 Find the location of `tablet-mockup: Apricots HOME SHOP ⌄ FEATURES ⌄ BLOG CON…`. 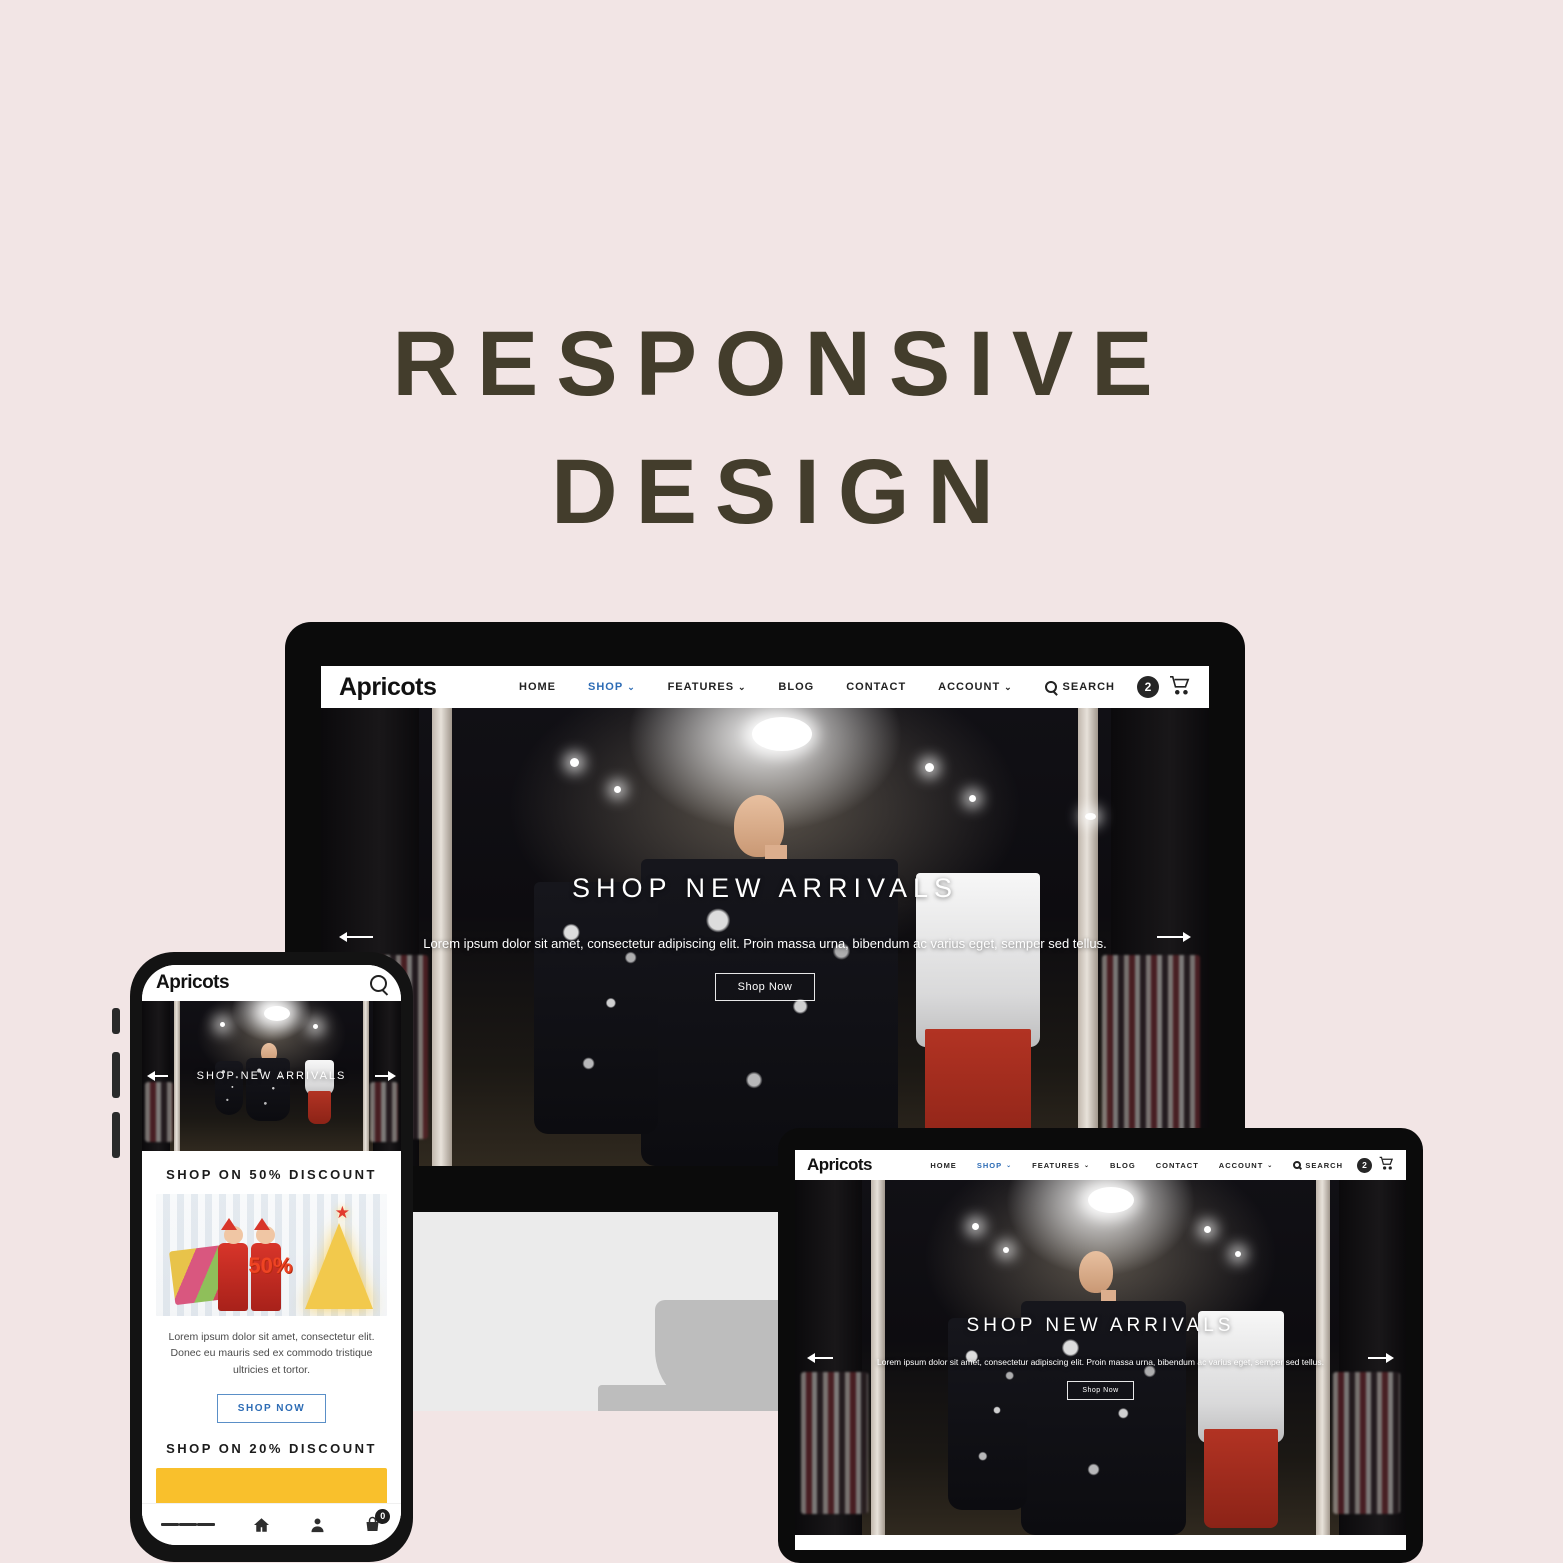

tablet-mockup: Apricots HOME SHOP ⌄ FEATURES ⌄ BLOG CON… is located at coordinates (1100, 1345).